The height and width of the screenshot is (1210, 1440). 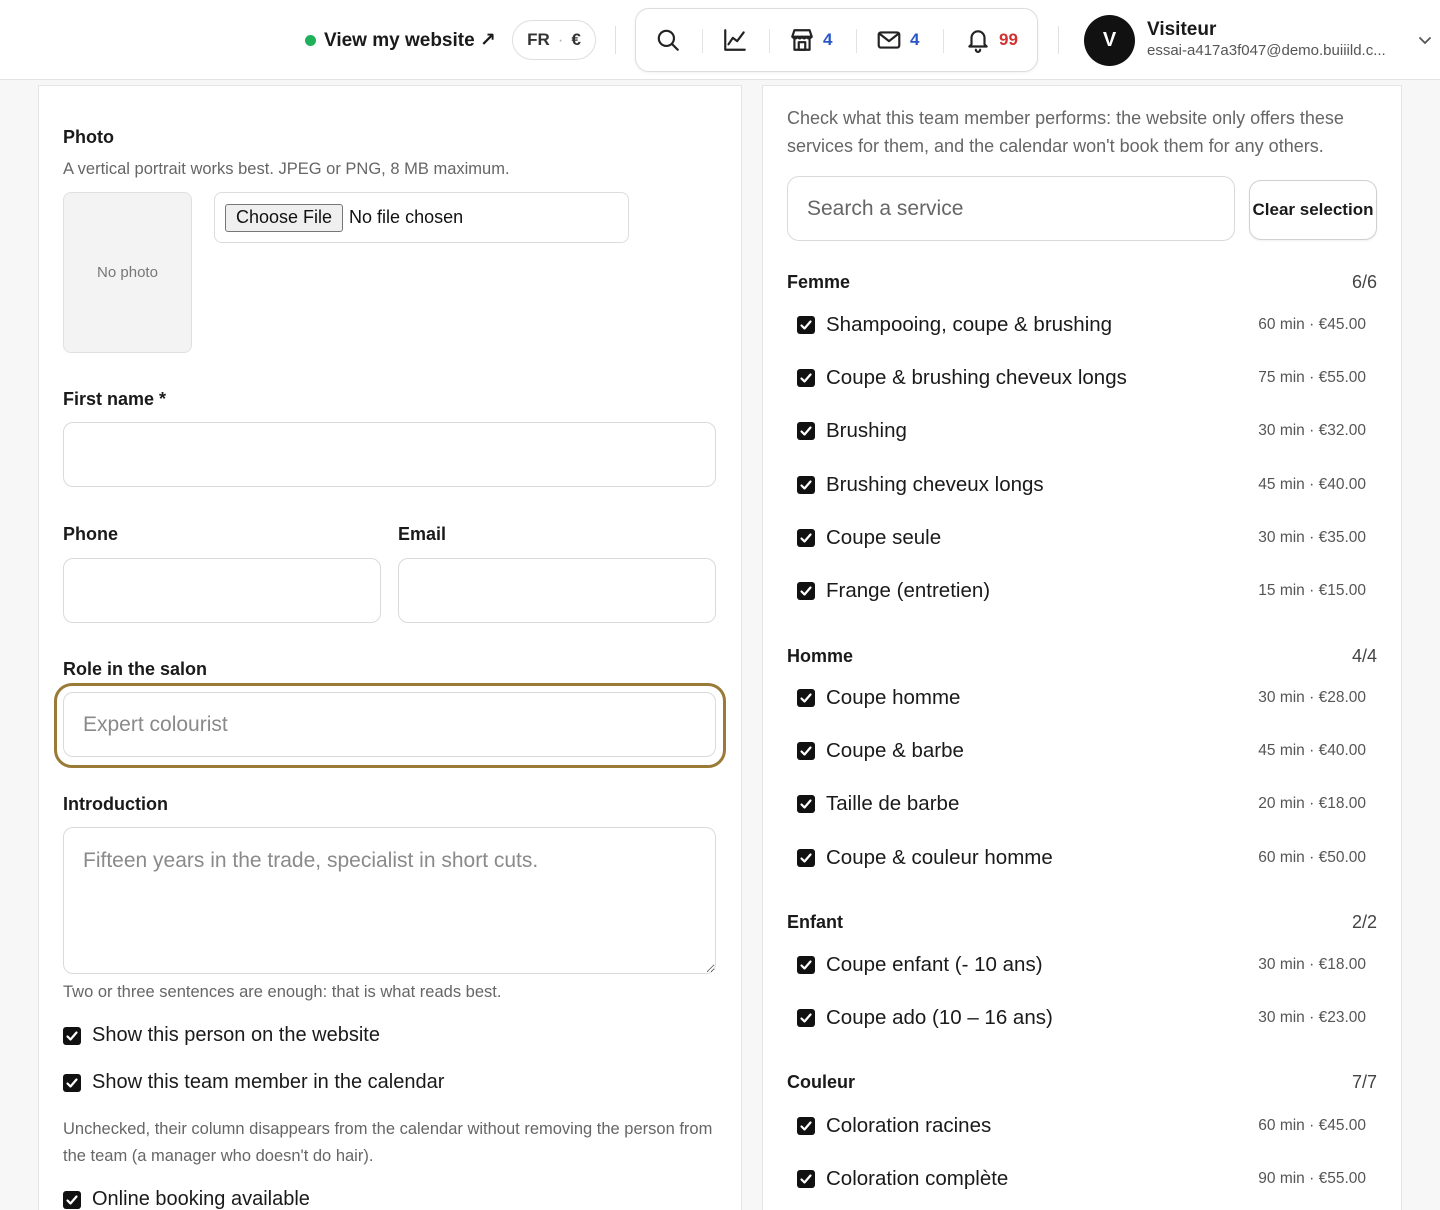 I want to click on chevron-down-icon, so click(x=1425, y=40).